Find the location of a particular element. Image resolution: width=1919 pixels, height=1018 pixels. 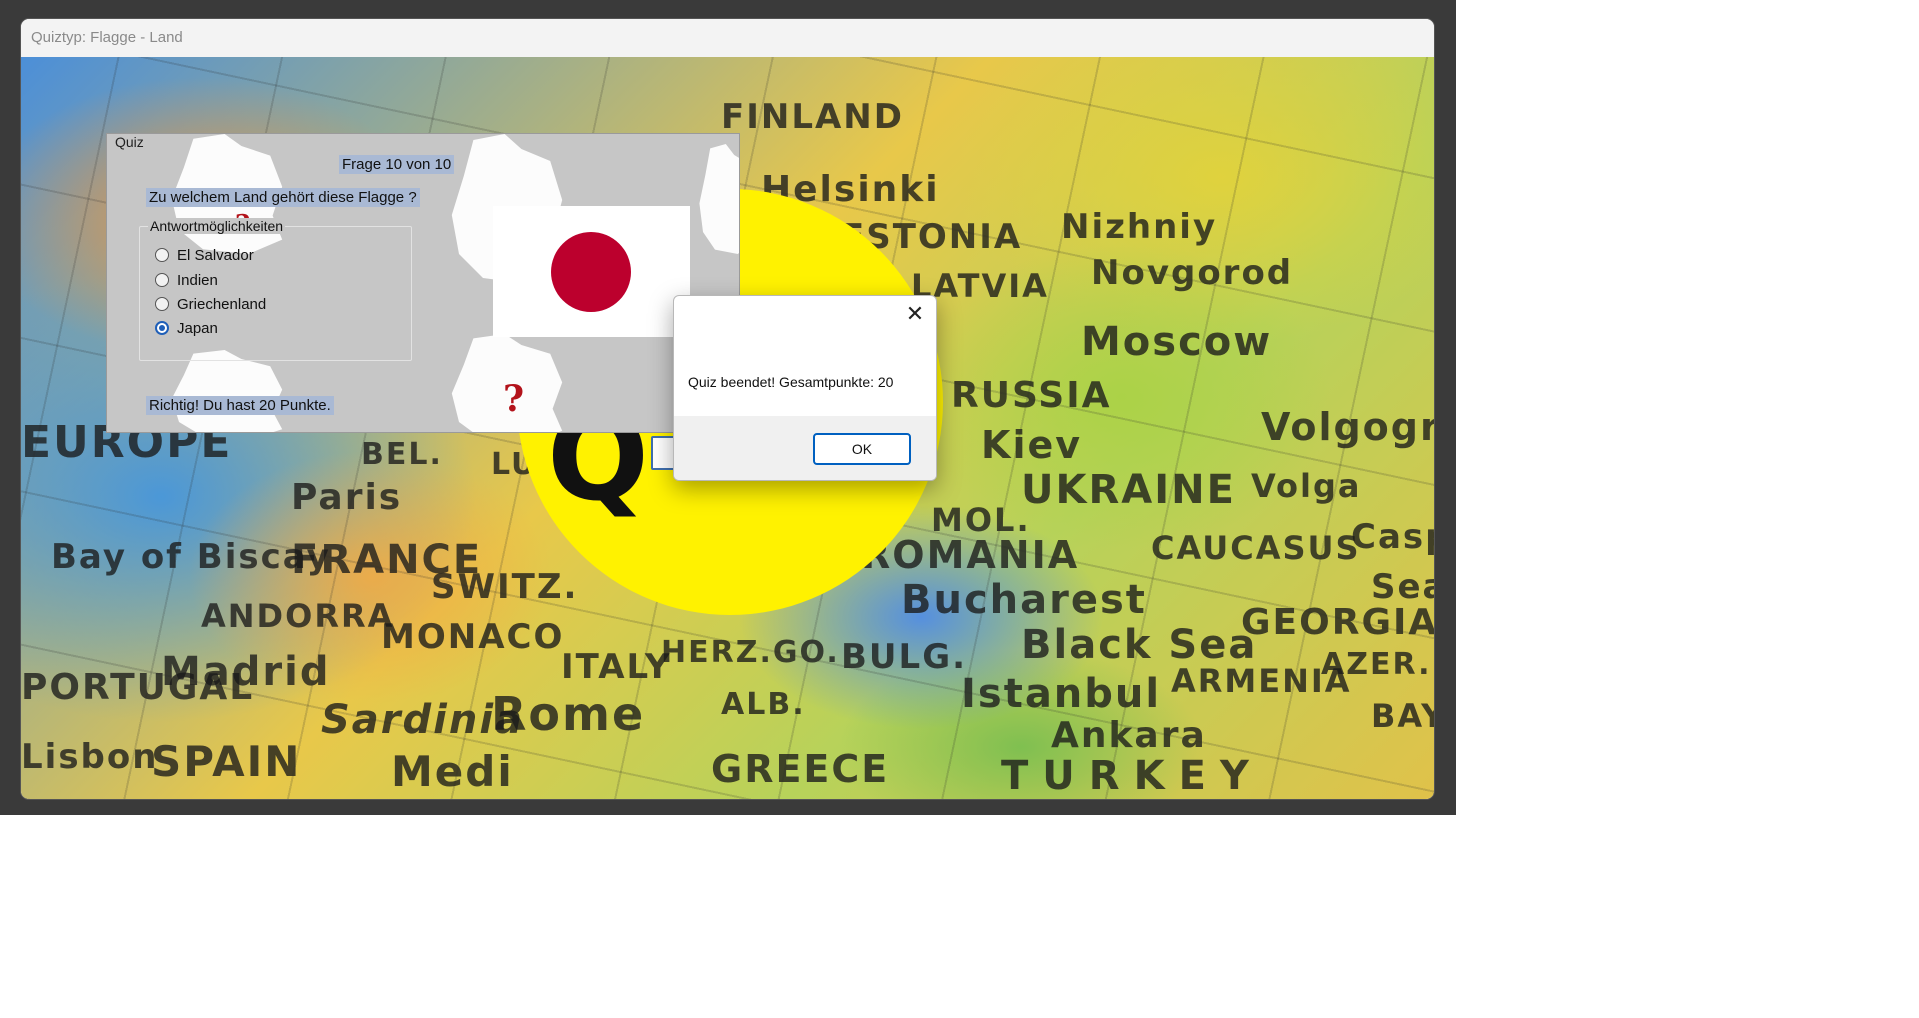

map-label: ANDORRA is located at coordinates (298, 616).